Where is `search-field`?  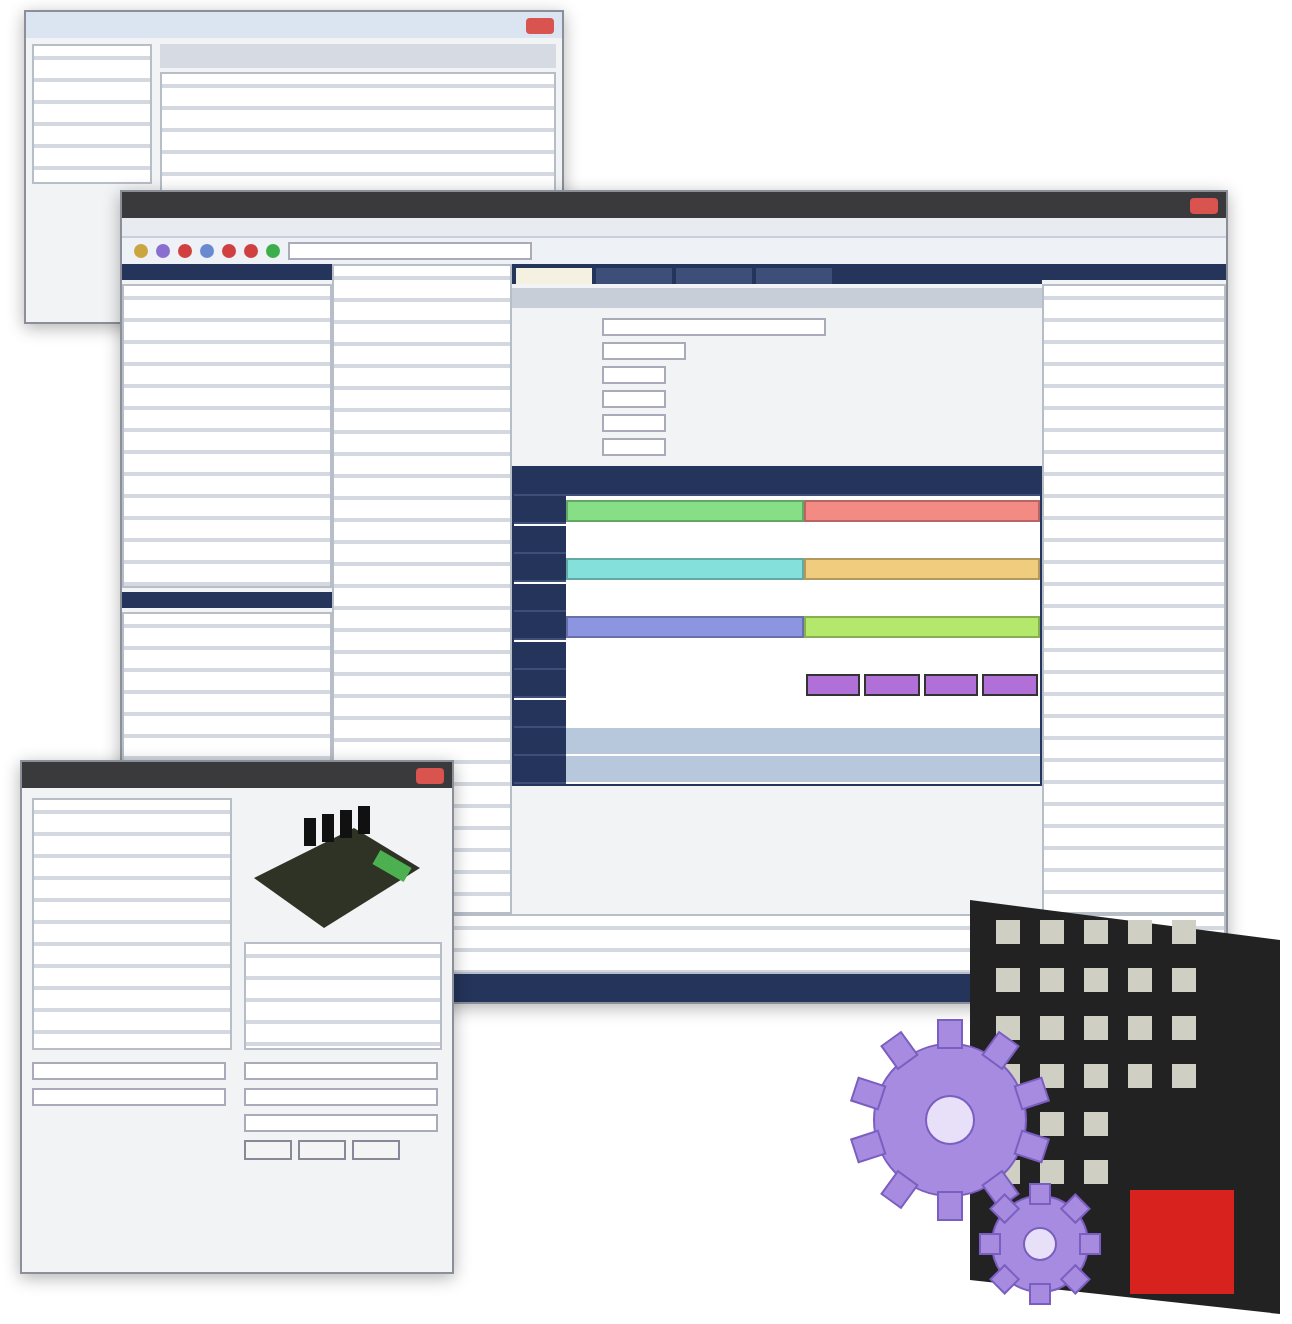
search-field is located at coordinates (410, 251).